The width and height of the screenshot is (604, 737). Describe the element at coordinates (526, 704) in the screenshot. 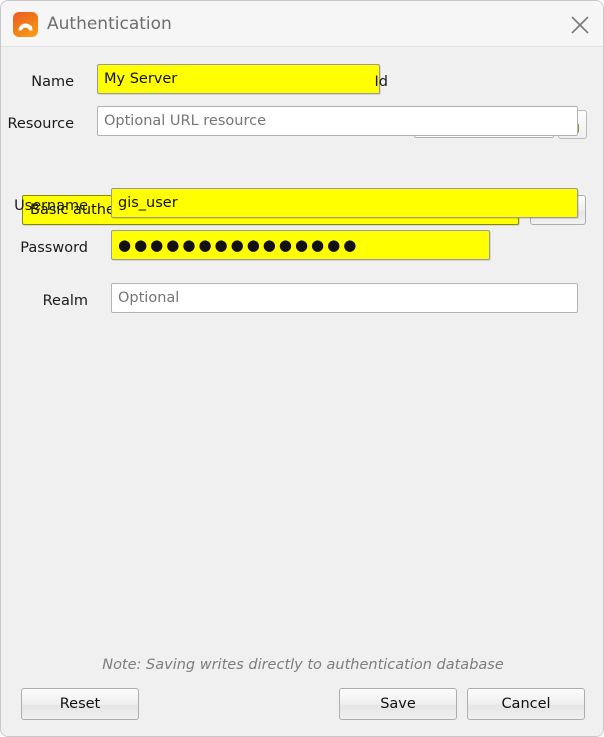

I see `cancel-button: Cancel` at that location.